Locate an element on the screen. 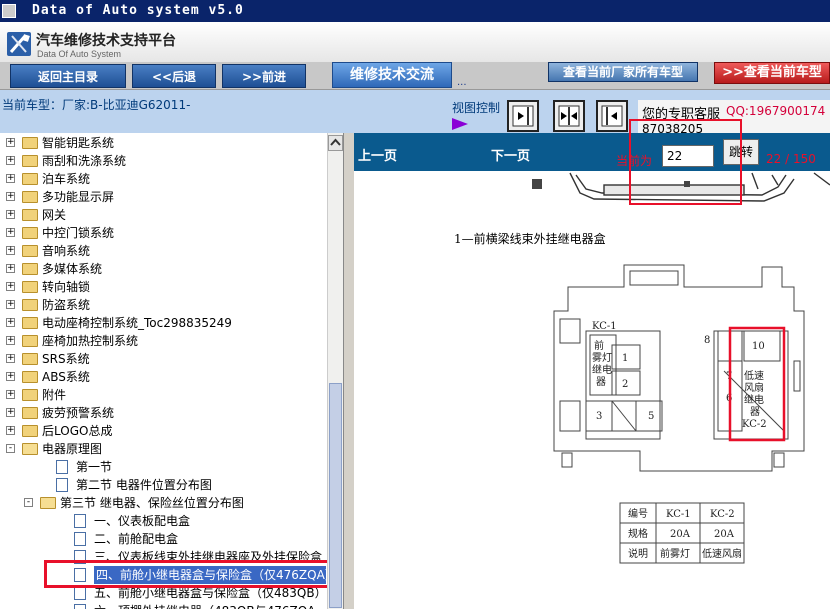 This screenshot has height=609, width=830. svg-text: 2 is located at coordinates (625, 384).